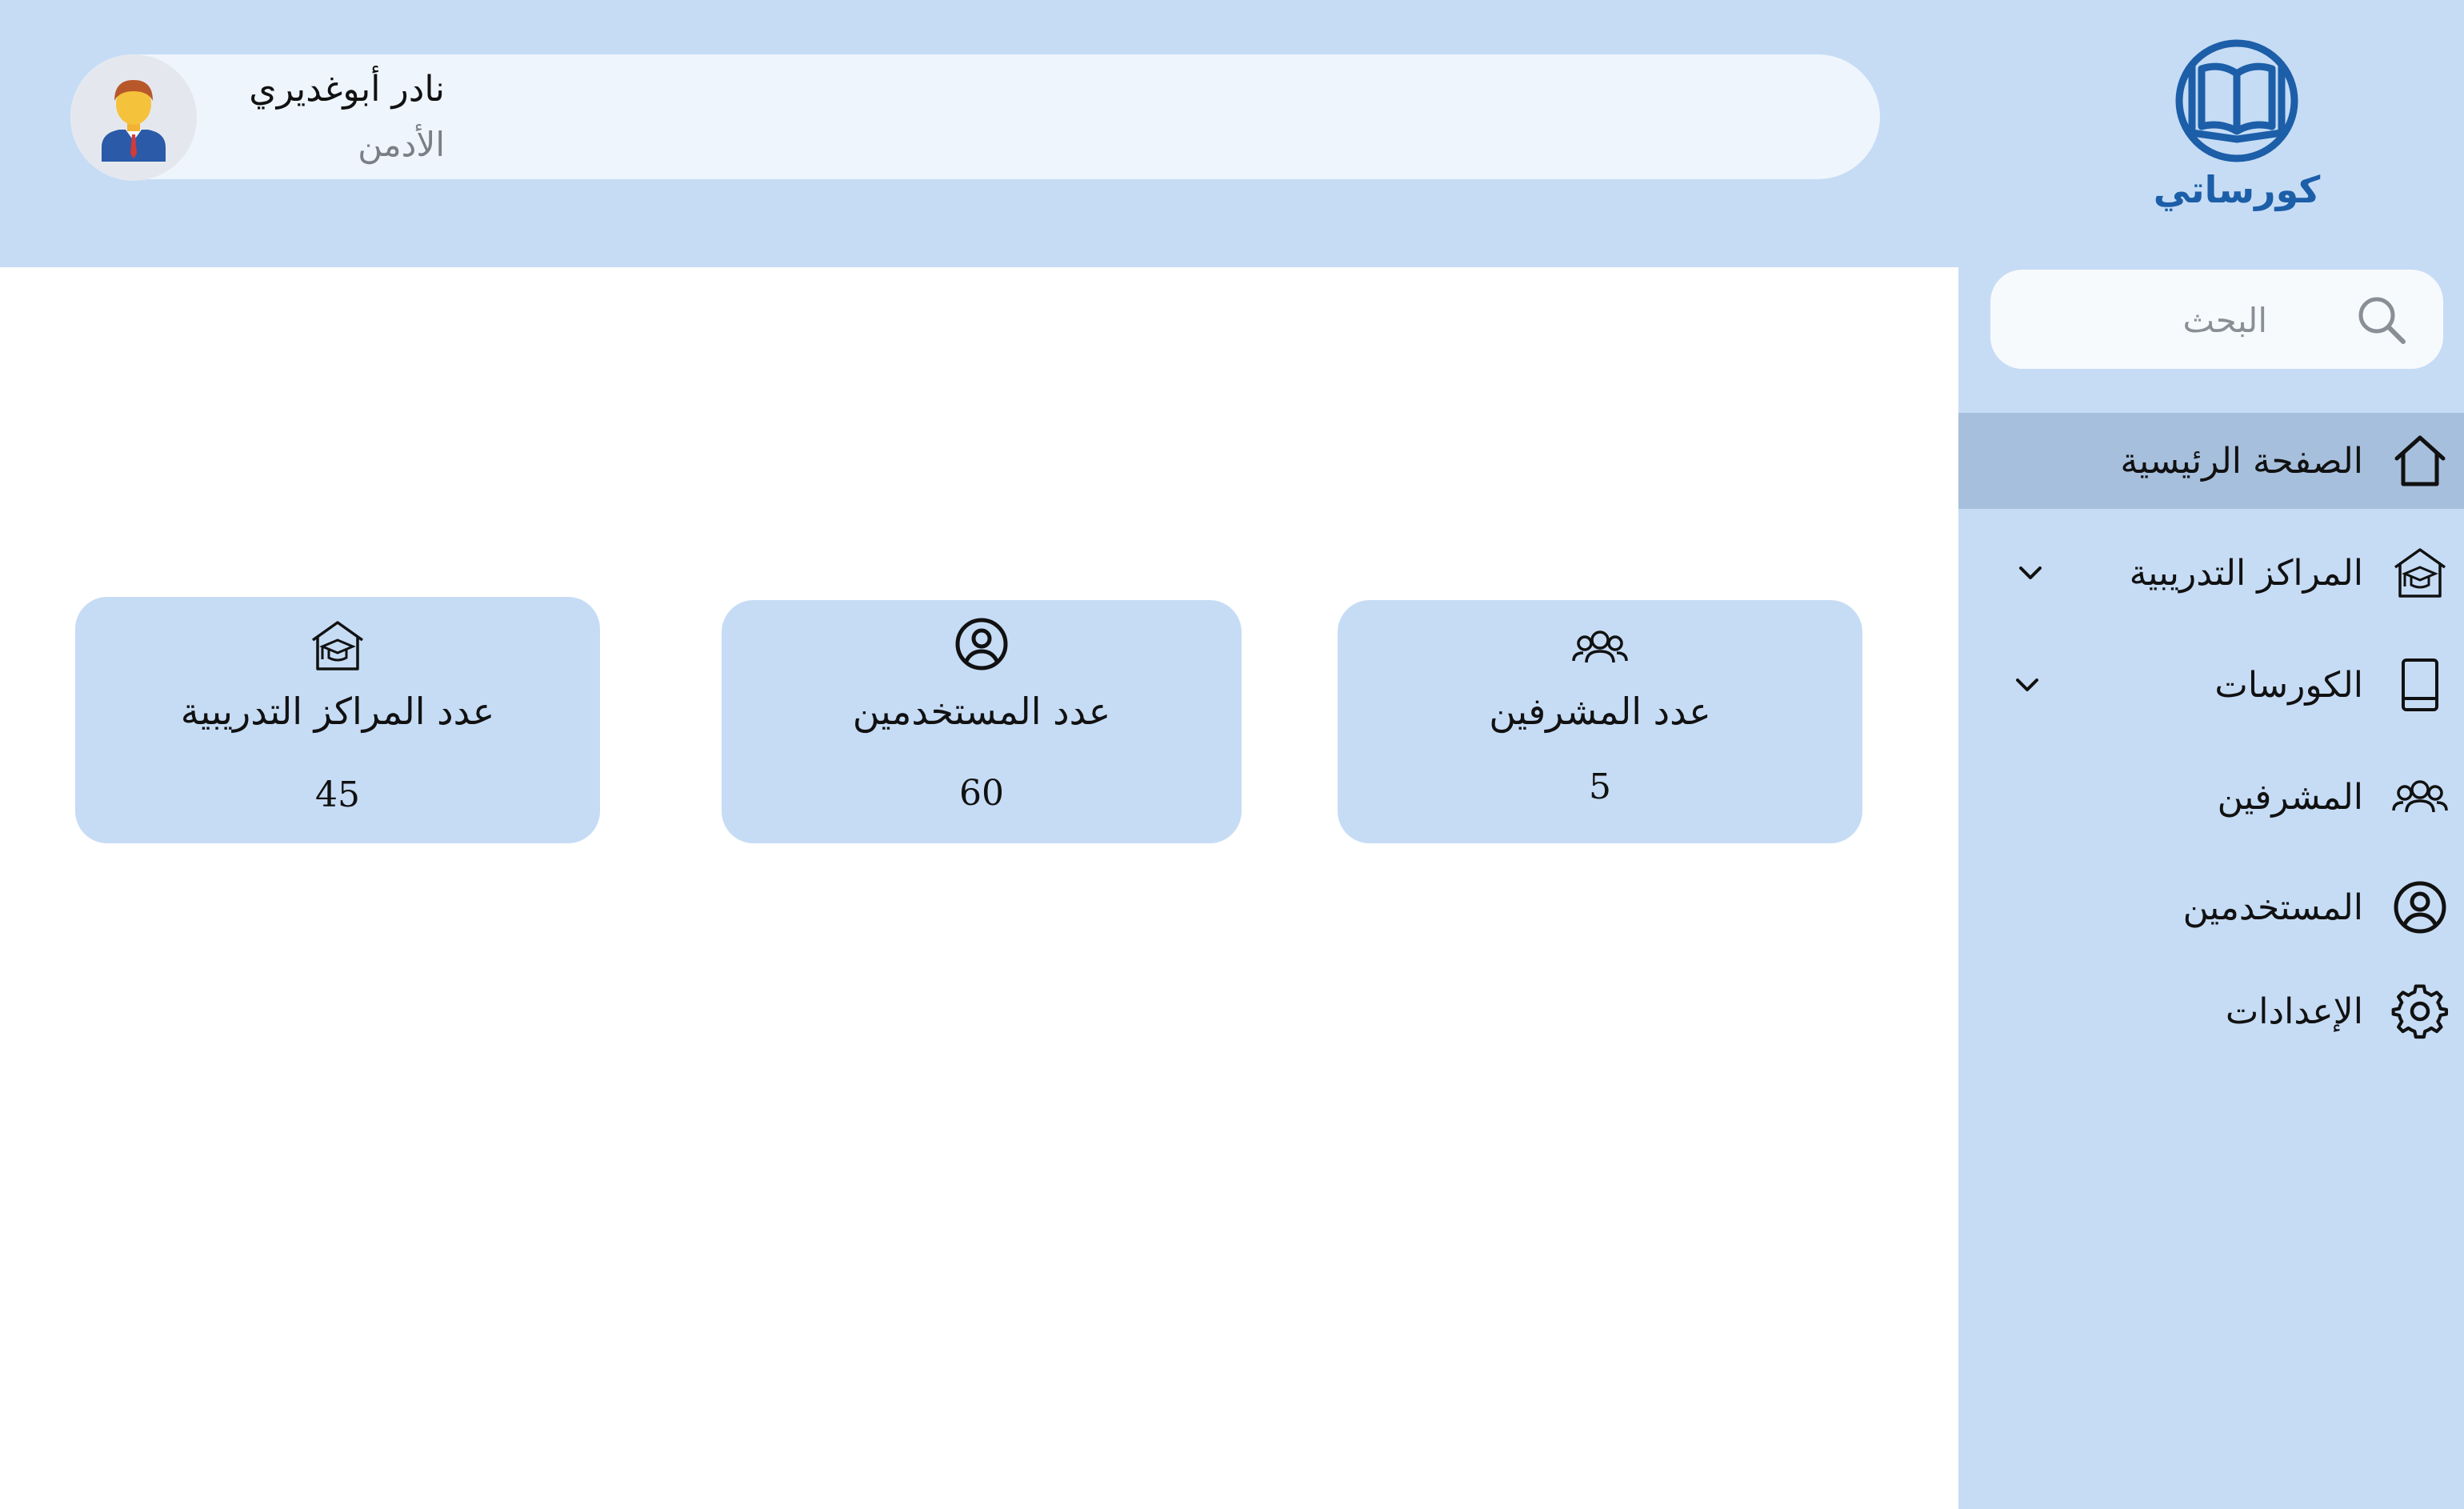 The image size is (2464, 1509). What do you see at coordinates (401, 144) in the screenshot?
I see `user-role: الأدمن` at bounding box center [401, 144].